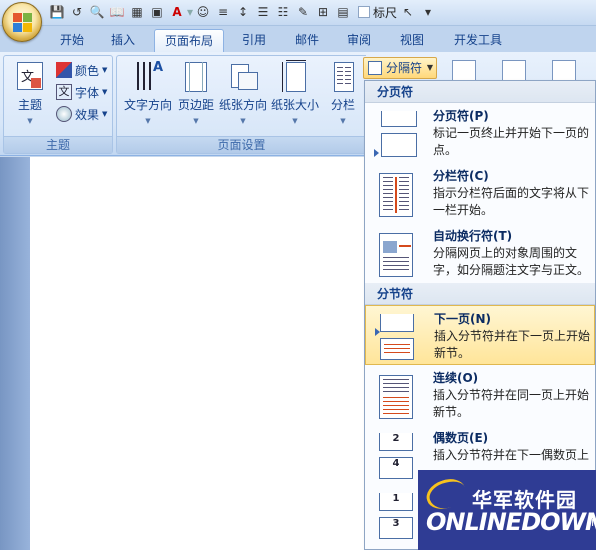 This screenshot has width=596, height=550. I want to click on effects-button: 效果 ▼, so click(81, 114).